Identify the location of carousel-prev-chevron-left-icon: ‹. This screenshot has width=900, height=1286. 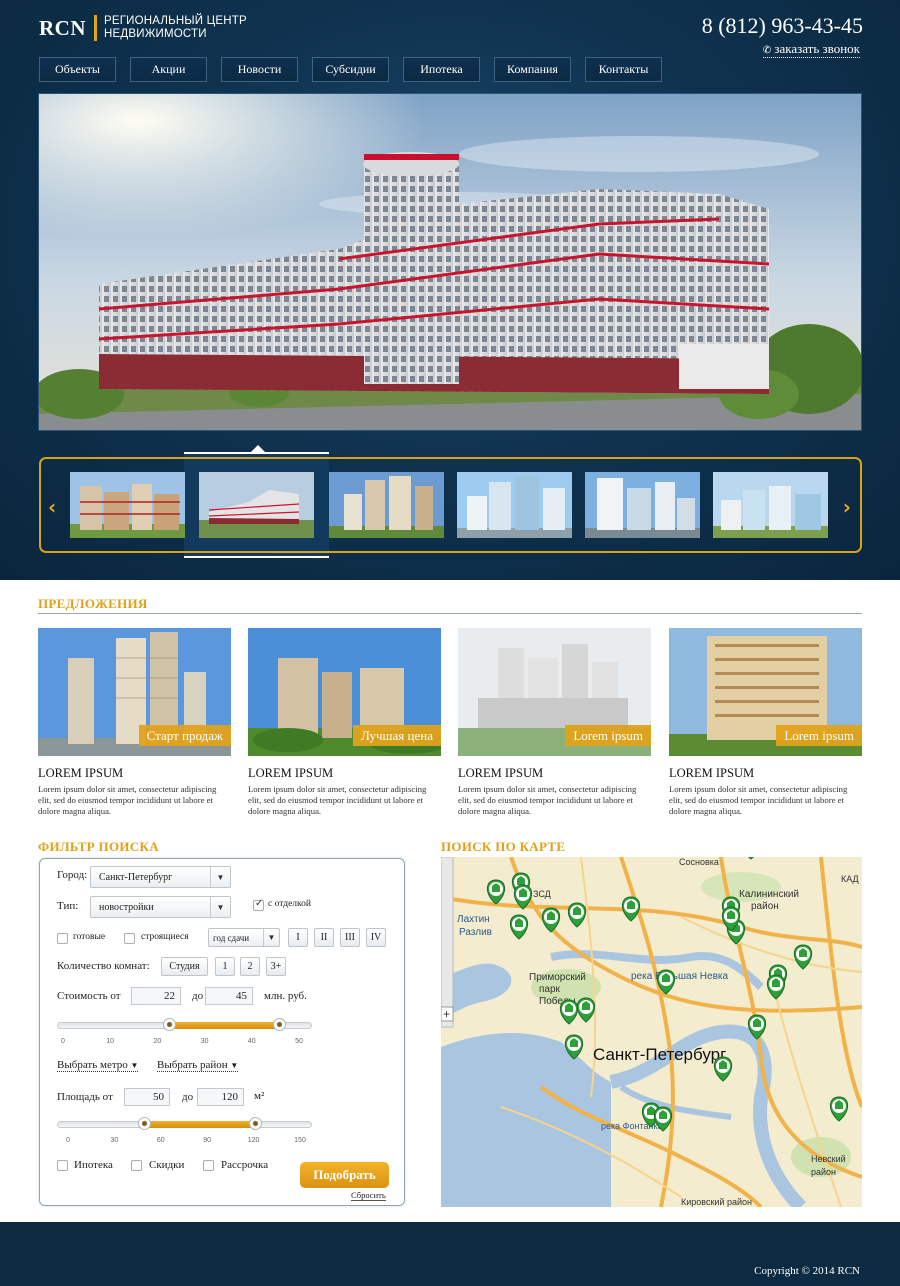
(52, 507).